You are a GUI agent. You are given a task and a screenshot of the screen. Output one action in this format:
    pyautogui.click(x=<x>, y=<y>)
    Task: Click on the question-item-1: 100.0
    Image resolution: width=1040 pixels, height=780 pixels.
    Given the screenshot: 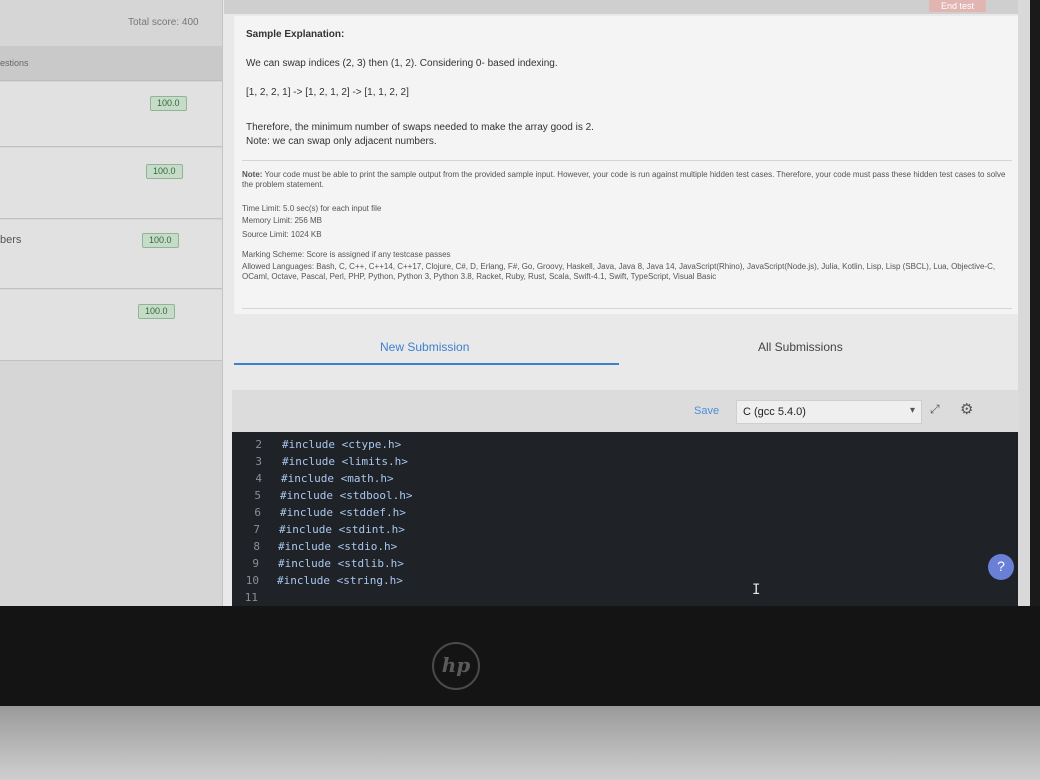 What is the action you would take?
    pyautogui.click(x=111, y=114)
    